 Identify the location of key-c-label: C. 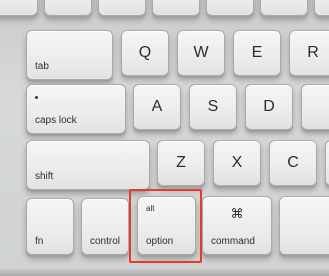
(293, 162).